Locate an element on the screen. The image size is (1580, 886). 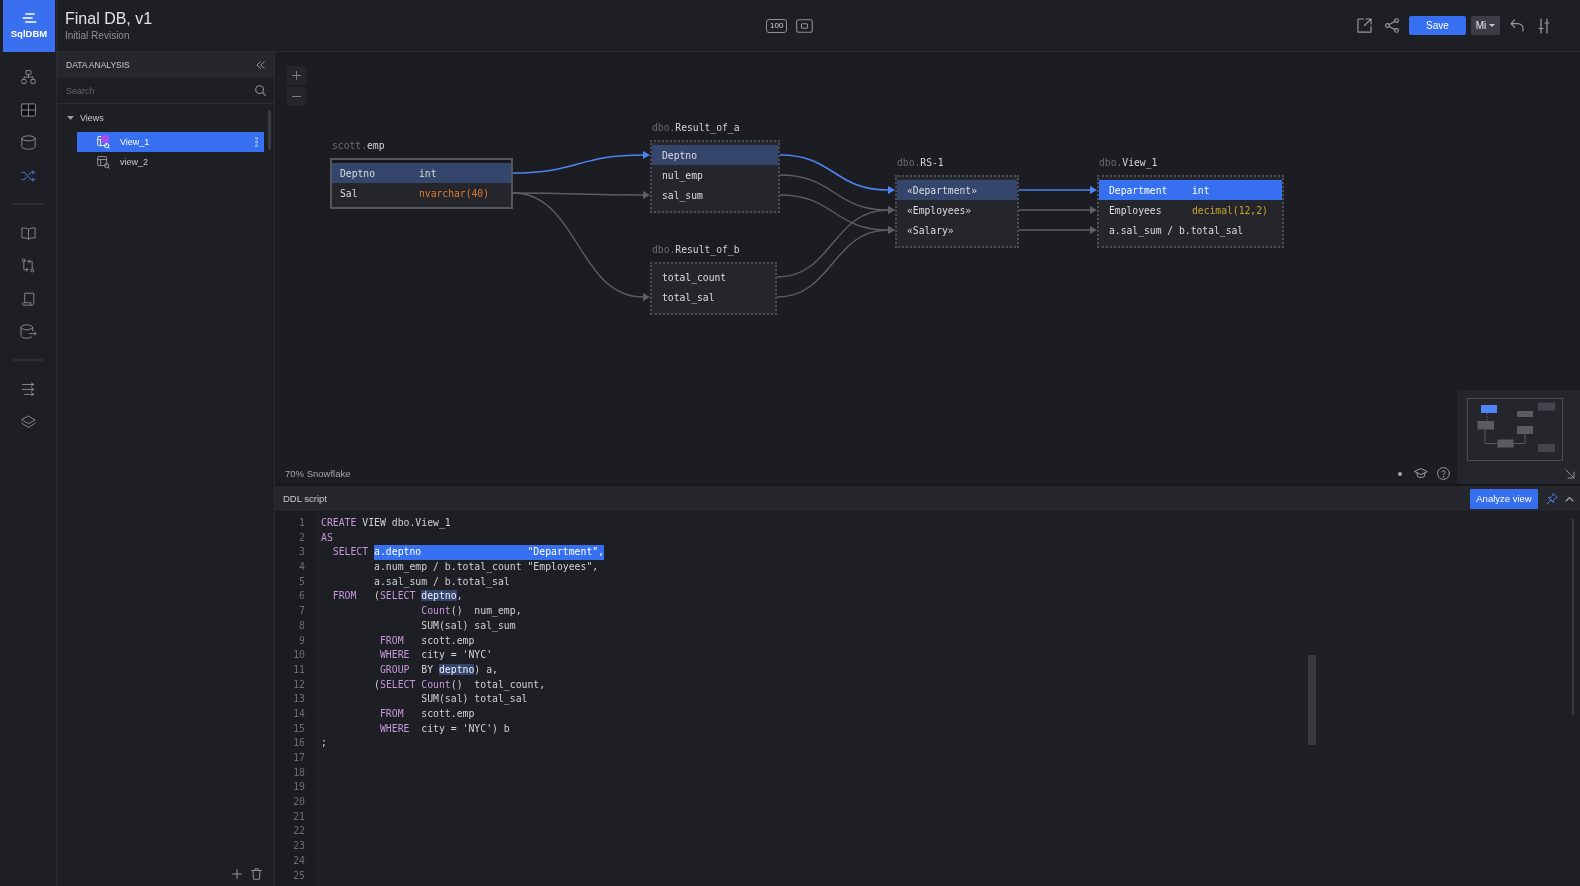
chevrons-left-icon is located at coordinates (260, 65).